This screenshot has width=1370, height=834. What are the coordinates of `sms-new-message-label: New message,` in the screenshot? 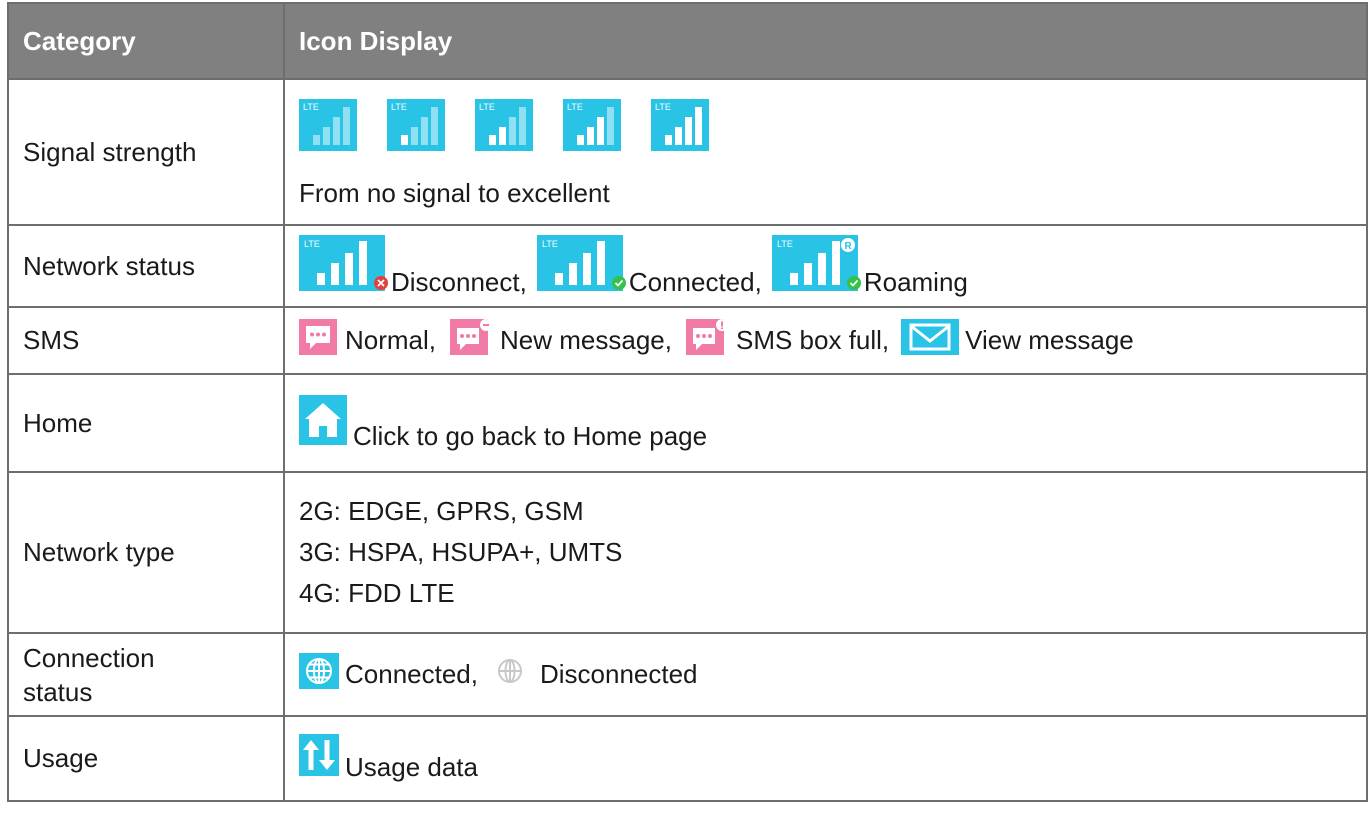 It's located at (586, 340).